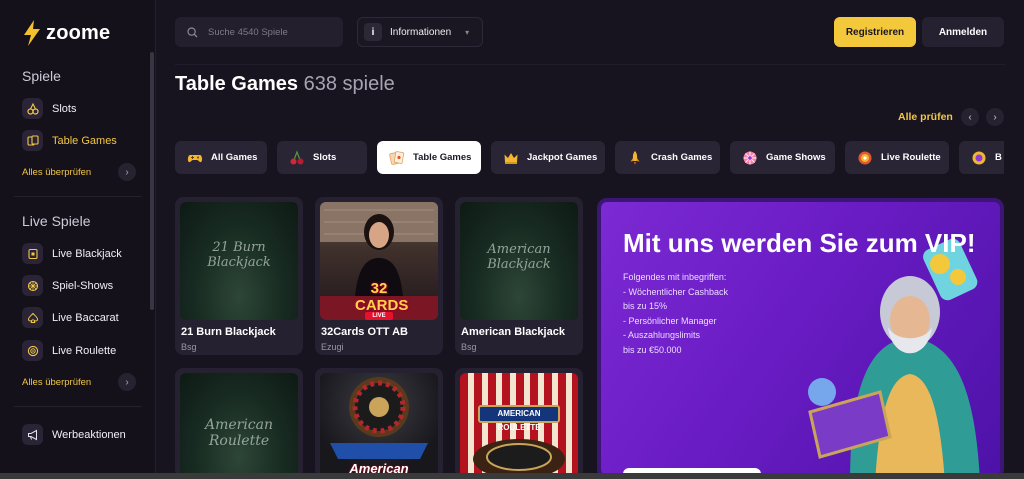 This screenshot has height=479, width=1024. I want to click on sidebar-item-live-blackjack: Live Blackjack, so click(72, 253).